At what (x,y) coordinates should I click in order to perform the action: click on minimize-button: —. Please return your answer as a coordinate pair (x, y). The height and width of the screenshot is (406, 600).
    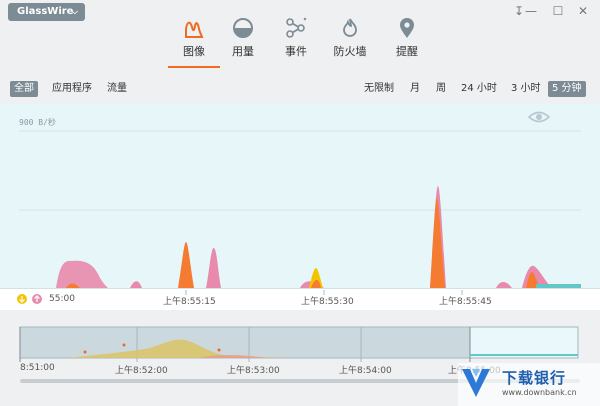
    Looking at the image, I should click on (531, 11).